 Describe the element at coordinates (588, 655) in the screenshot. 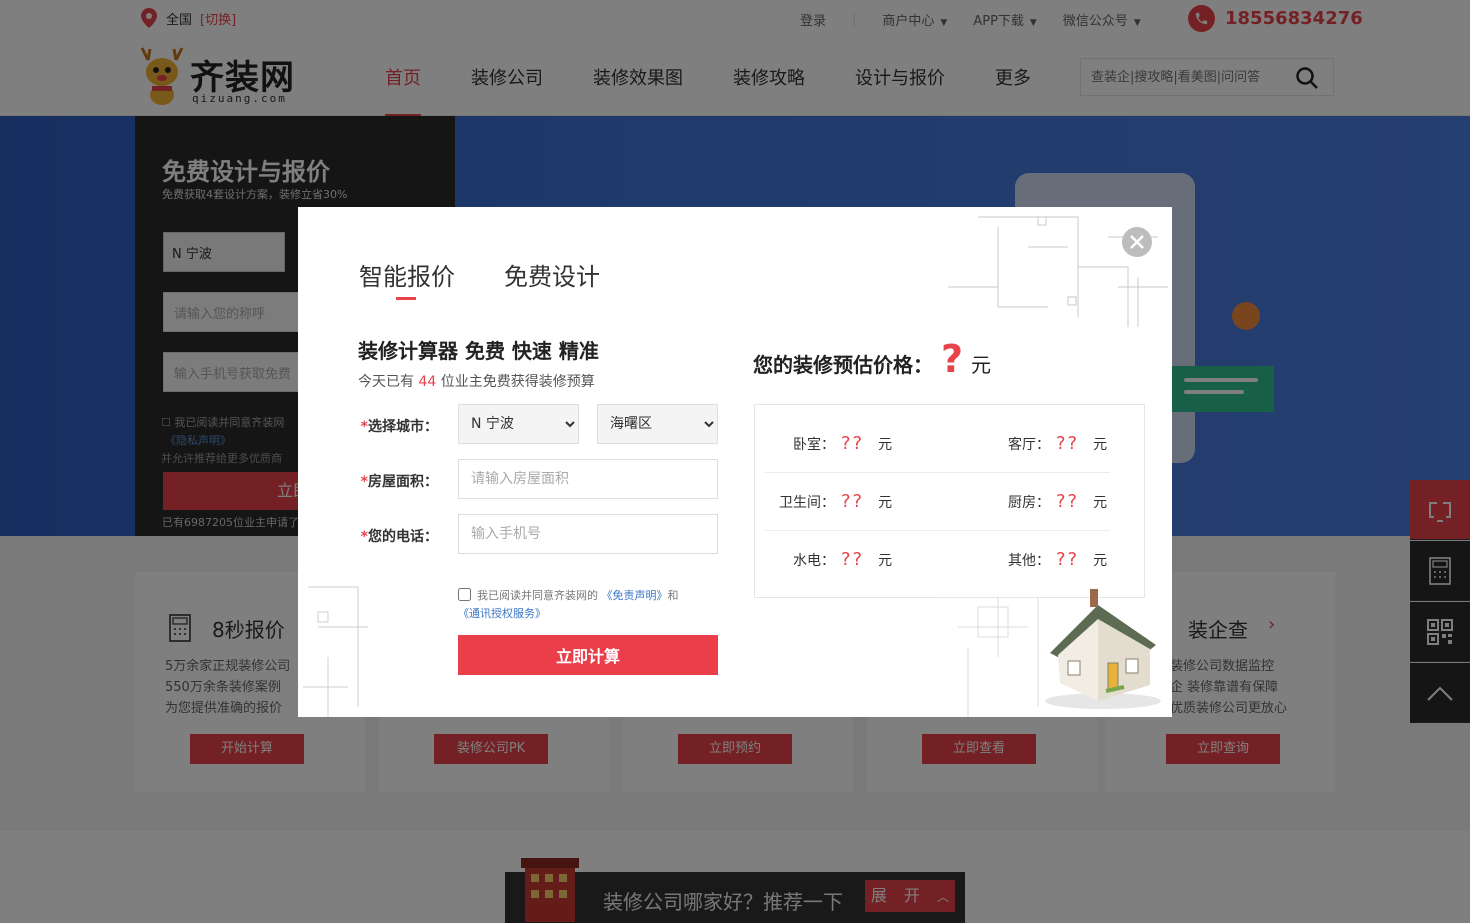

I see `calculate-button: 立即计算` at that location.